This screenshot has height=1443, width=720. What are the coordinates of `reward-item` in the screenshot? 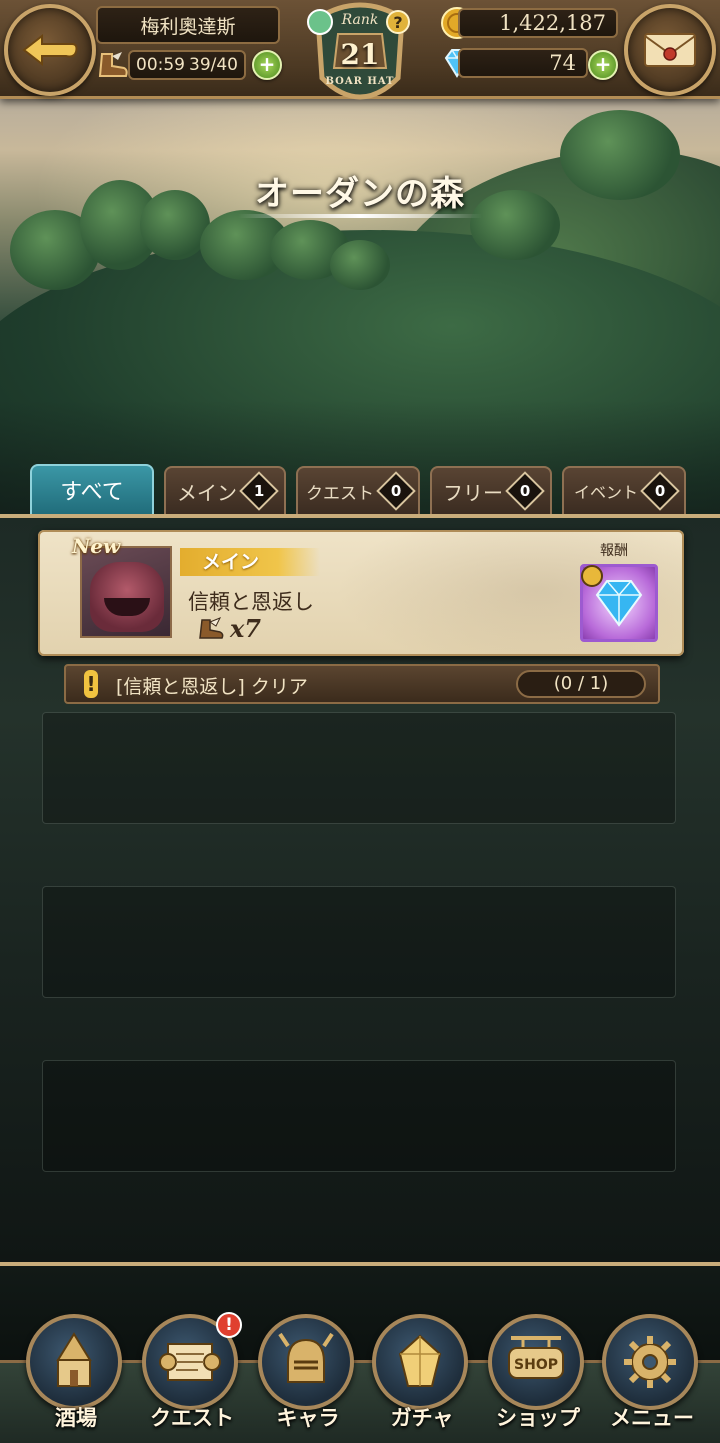 It's located at (619, 603).